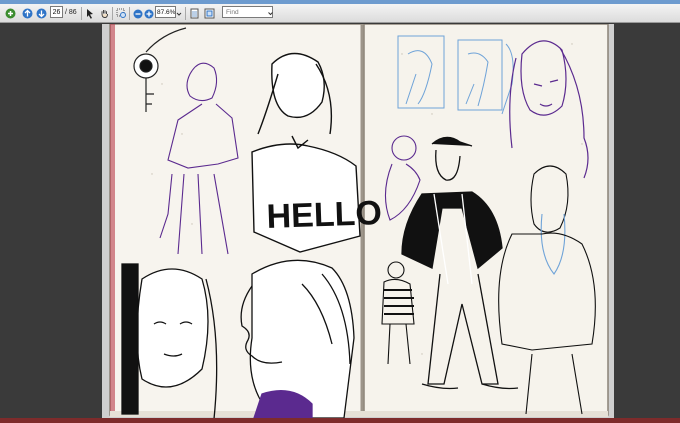 The height and width of the screenshot is (423, 680). What do you see at coordinates (194, 13) in the screenshot?
I see `fit-width-icon` at bounding box center [194, 13].